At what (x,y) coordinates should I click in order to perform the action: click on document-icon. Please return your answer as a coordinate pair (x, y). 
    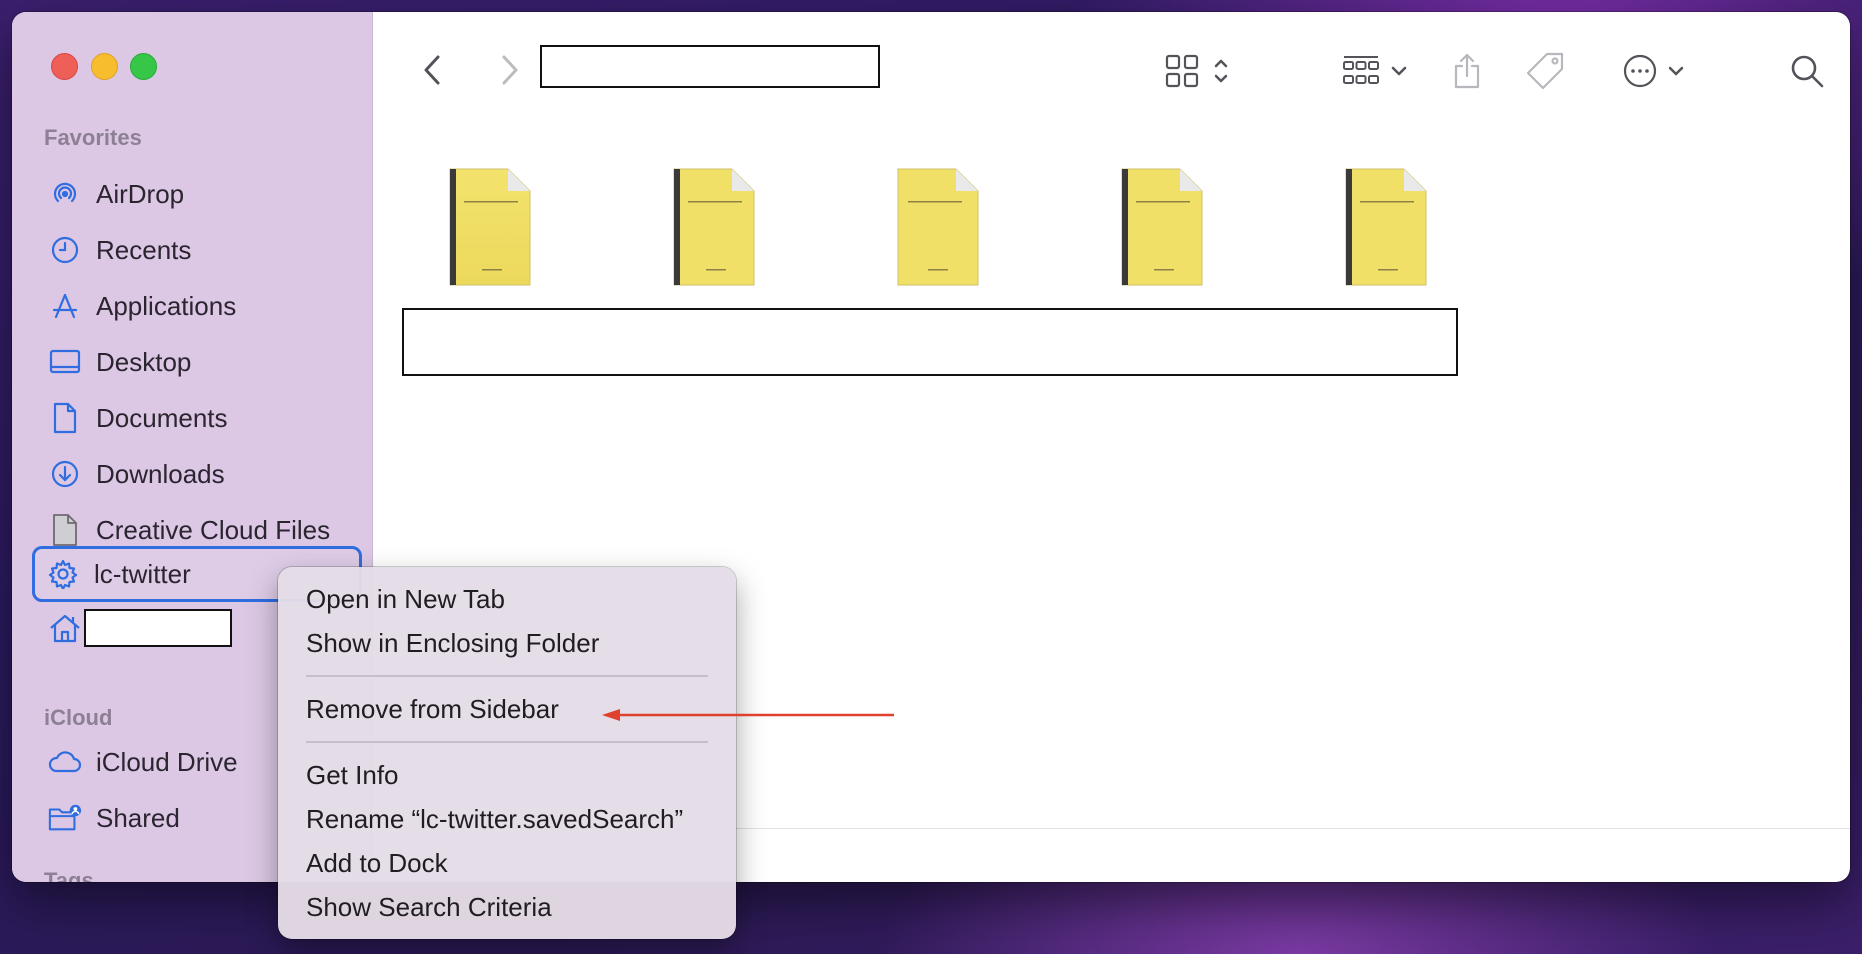
    Looking at the image, I should click on (65, 418).